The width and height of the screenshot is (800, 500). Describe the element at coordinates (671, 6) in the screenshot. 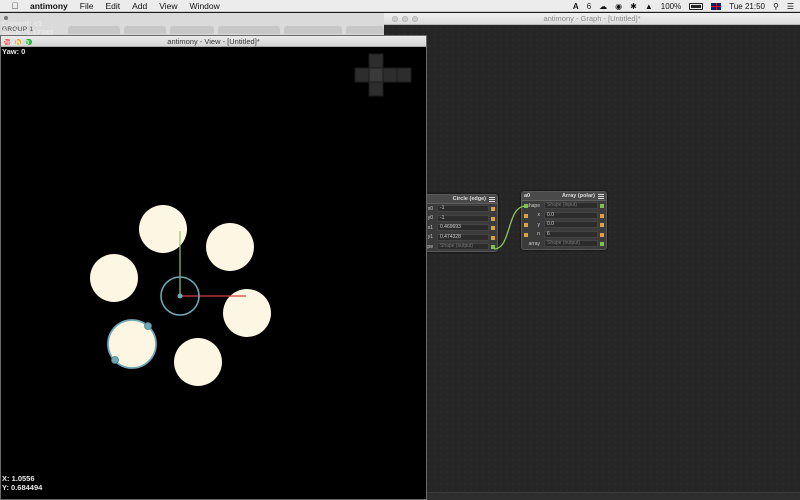

I see `battery-label: 100%` at that location.